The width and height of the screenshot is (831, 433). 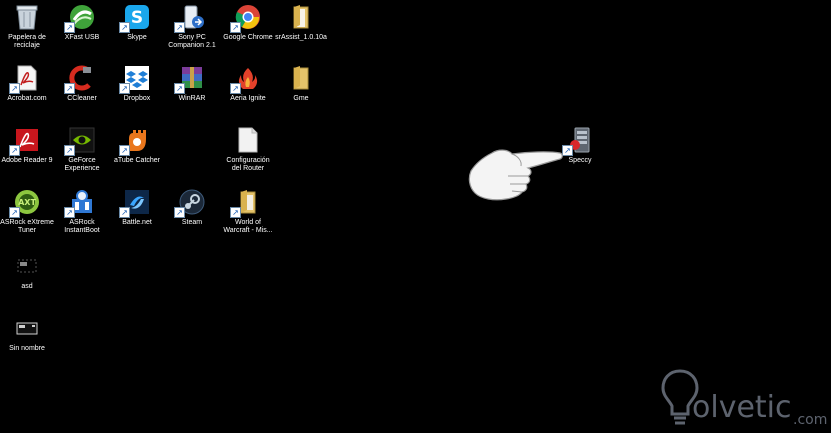 I want to click on chrome-icon: ↗, so click(x=246, y=18).